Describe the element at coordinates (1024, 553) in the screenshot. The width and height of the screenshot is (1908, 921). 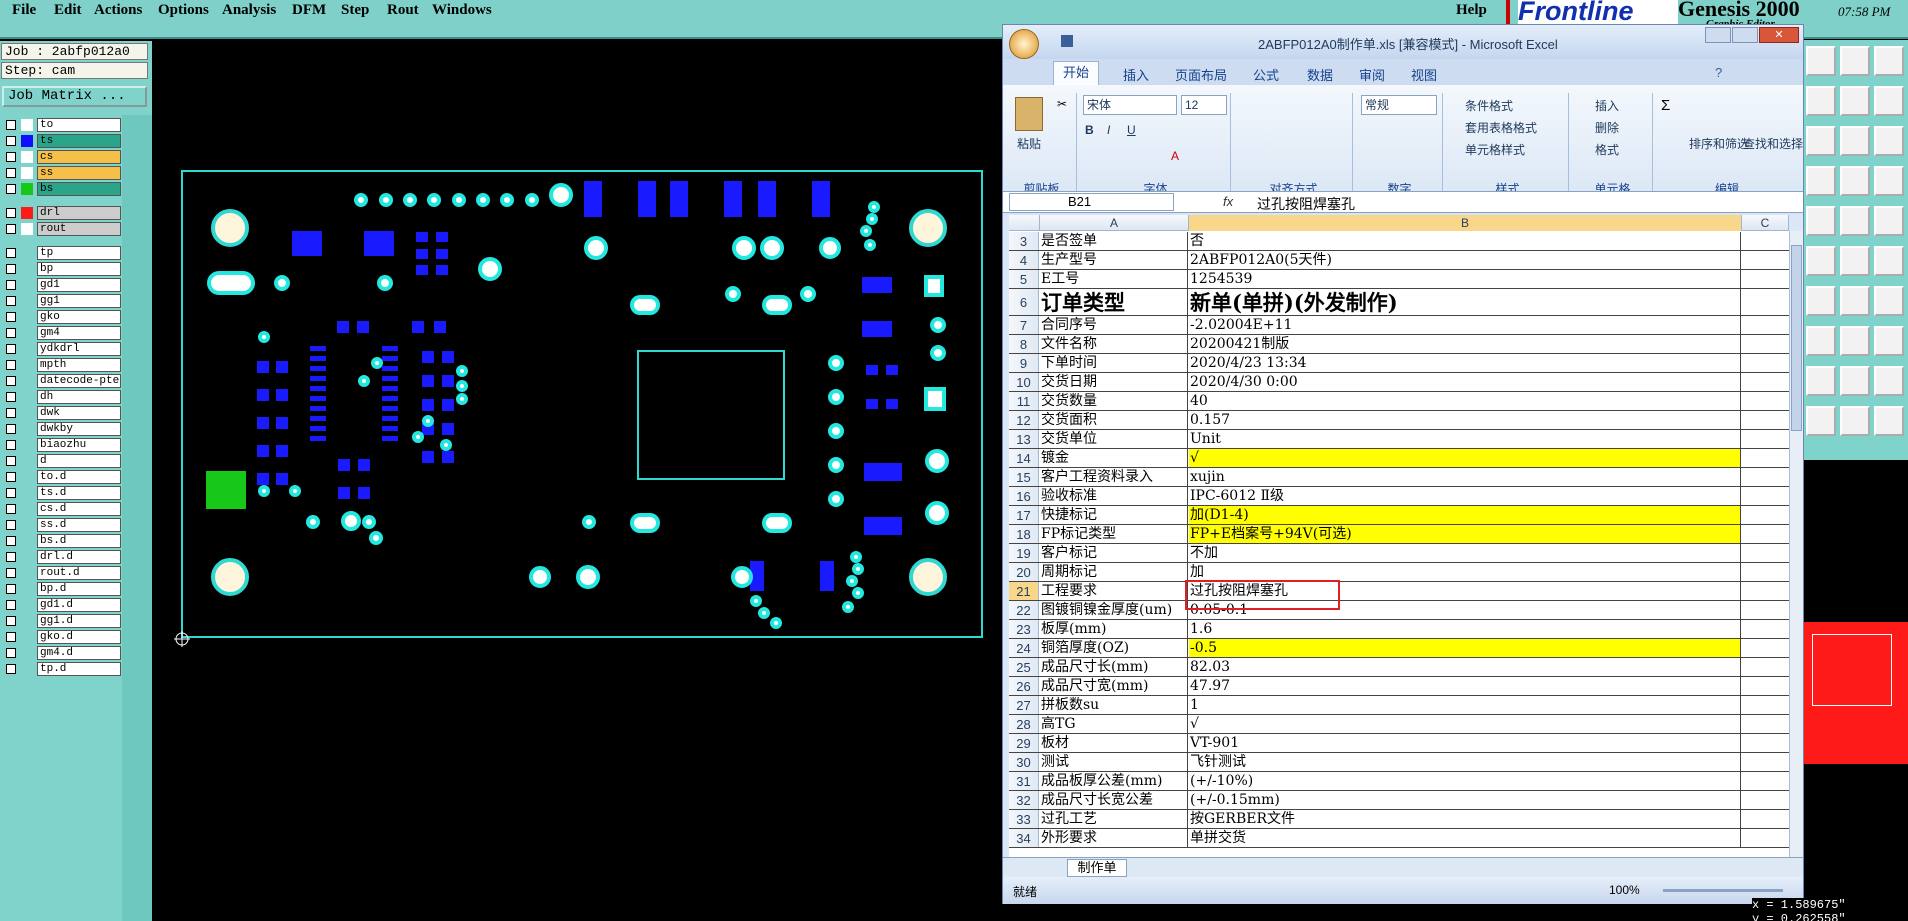
I see `row-header: 19` at that location.